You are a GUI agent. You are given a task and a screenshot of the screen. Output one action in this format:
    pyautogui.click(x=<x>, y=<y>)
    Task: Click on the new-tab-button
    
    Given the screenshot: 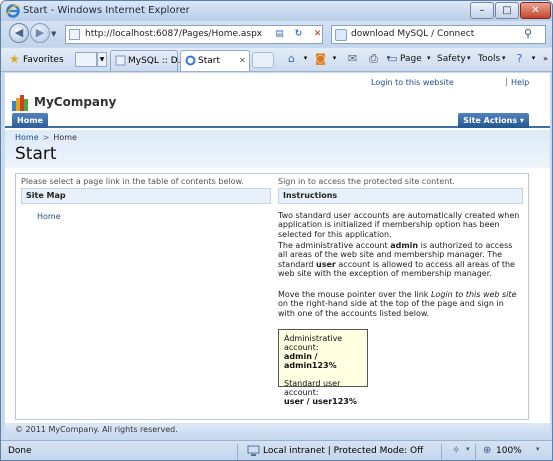 What is the action you would take?
    pyautogui.click(x=263, y=60)
    